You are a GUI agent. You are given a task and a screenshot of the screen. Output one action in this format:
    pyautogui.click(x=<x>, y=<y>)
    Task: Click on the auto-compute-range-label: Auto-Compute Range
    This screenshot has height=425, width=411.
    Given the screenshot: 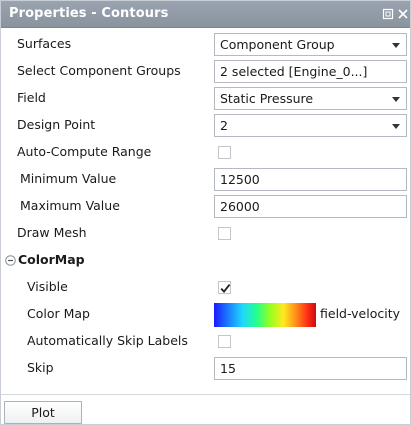 What is the action you would take?
    pyautogui.click(x=84, y=151)
    